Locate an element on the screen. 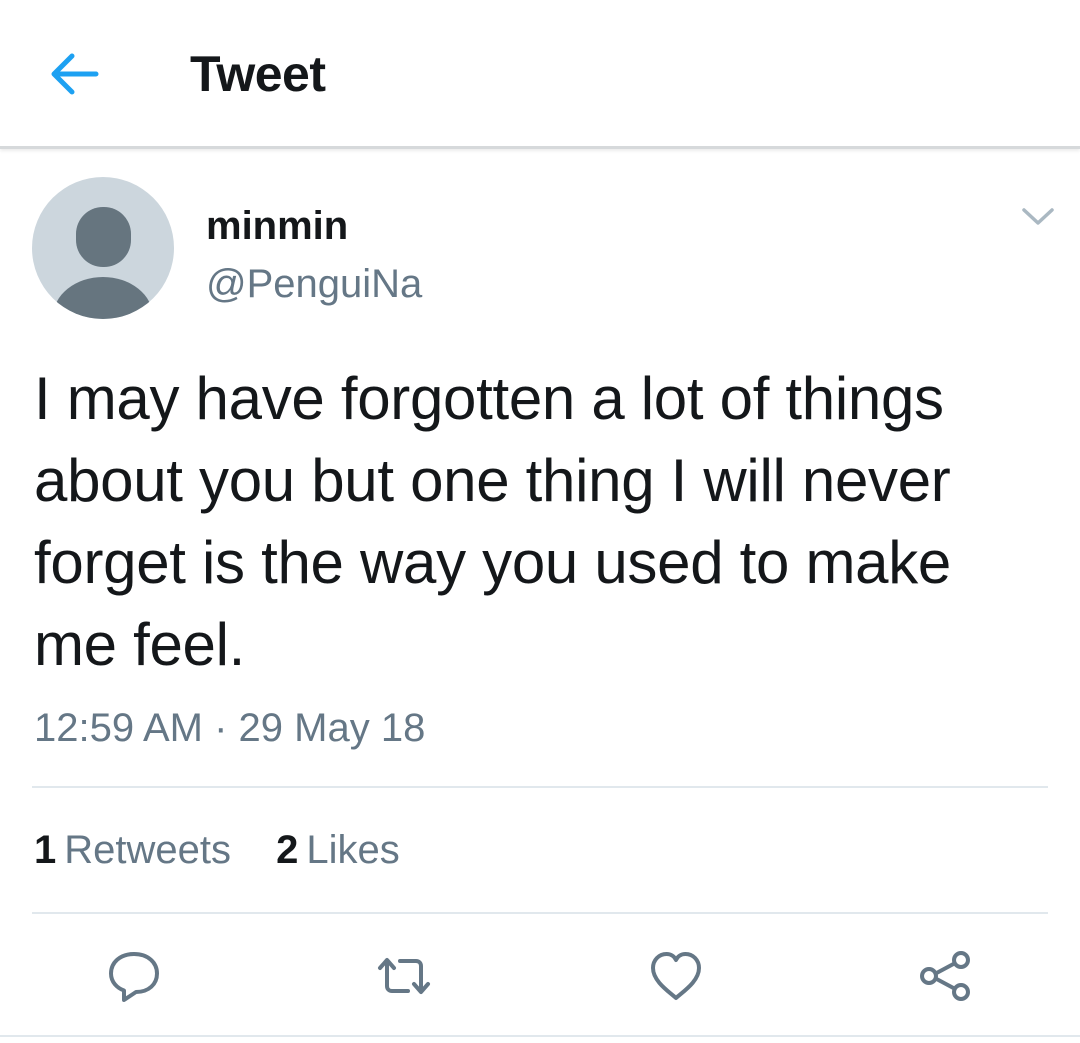 The image size is (1080, 1043). author-display-name: minmin is located at coordinates (277, 226).